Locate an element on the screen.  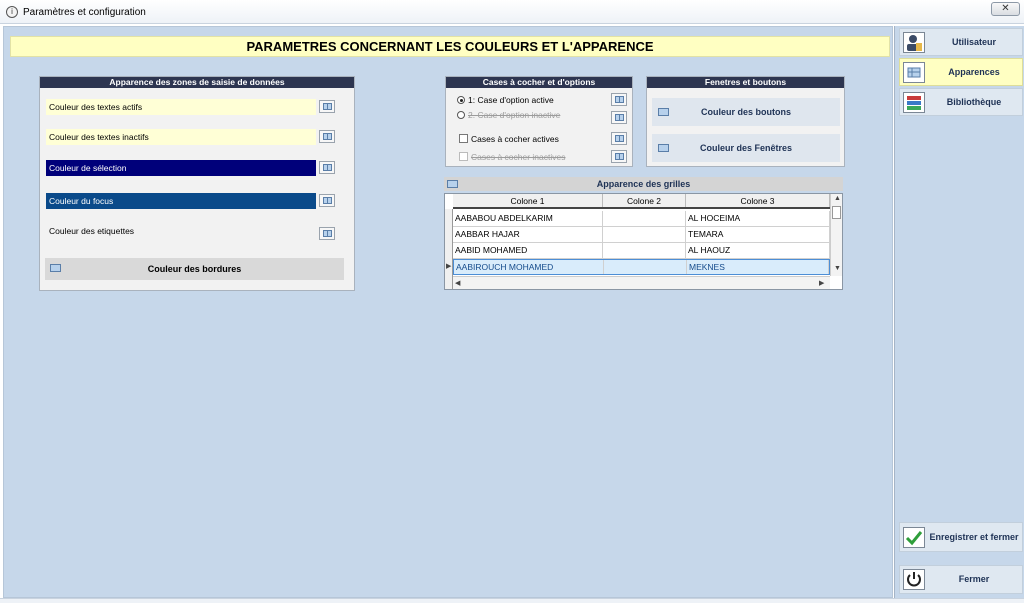
books-icon is located at coordinates (914, 102).